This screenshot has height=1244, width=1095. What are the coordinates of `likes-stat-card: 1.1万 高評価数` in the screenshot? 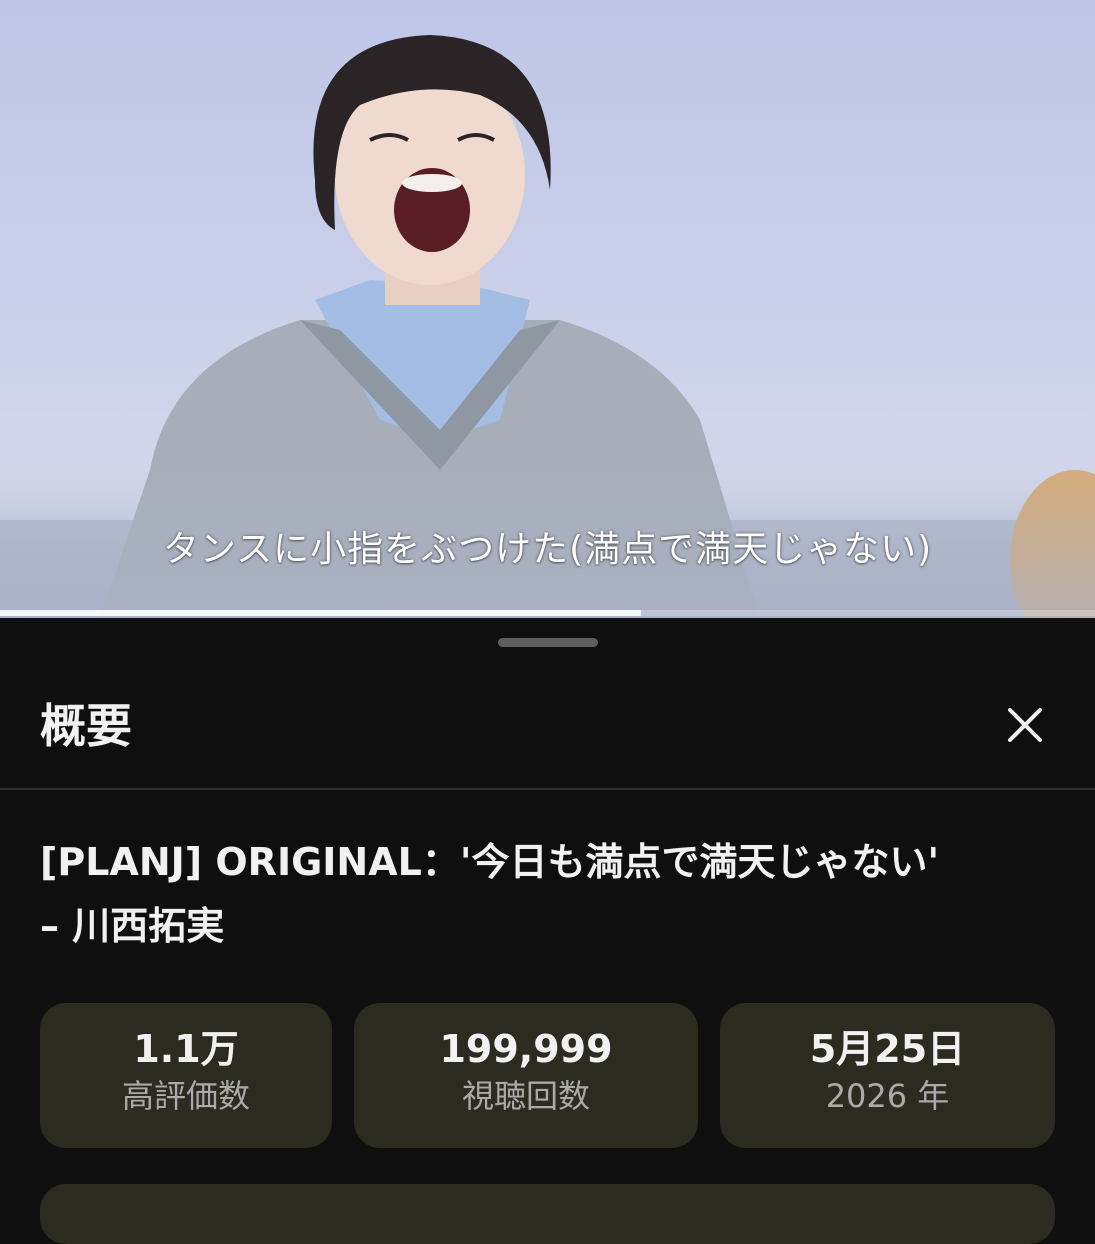 It's located at (186, 1075).